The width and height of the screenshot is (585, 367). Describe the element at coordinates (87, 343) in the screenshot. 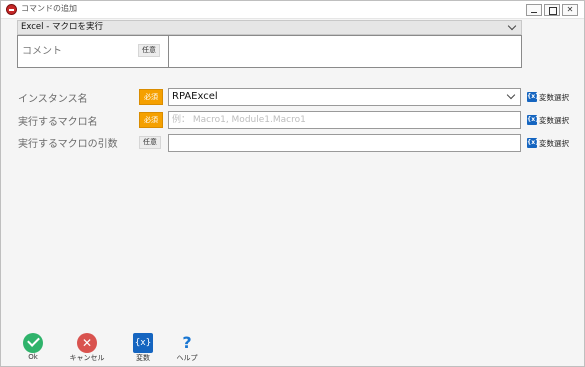

I see `close-icon: ✕` at that location.